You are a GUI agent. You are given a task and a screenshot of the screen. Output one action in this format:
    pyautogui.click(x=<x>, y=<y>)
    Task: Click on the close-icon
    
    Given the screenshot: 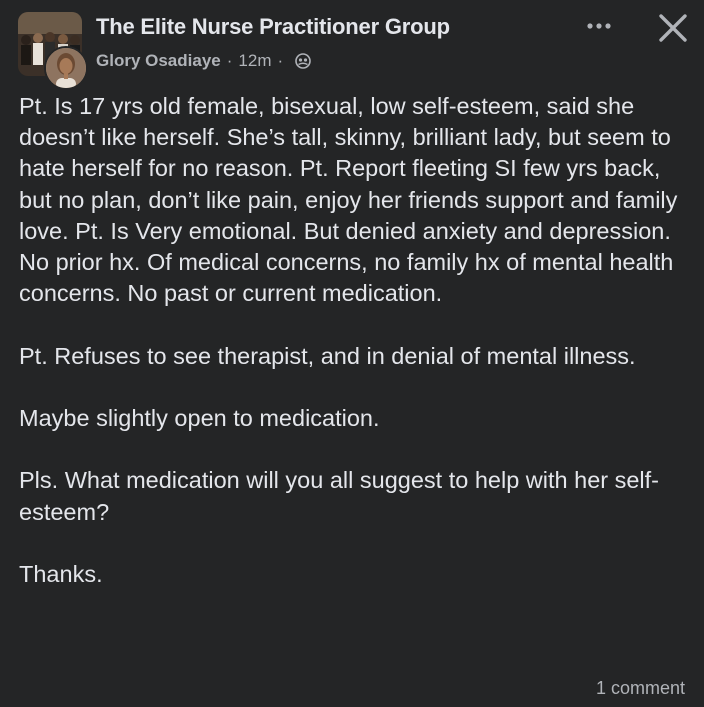 What is the action you would take?
    pyautogui.click(x=673, y=28)
    